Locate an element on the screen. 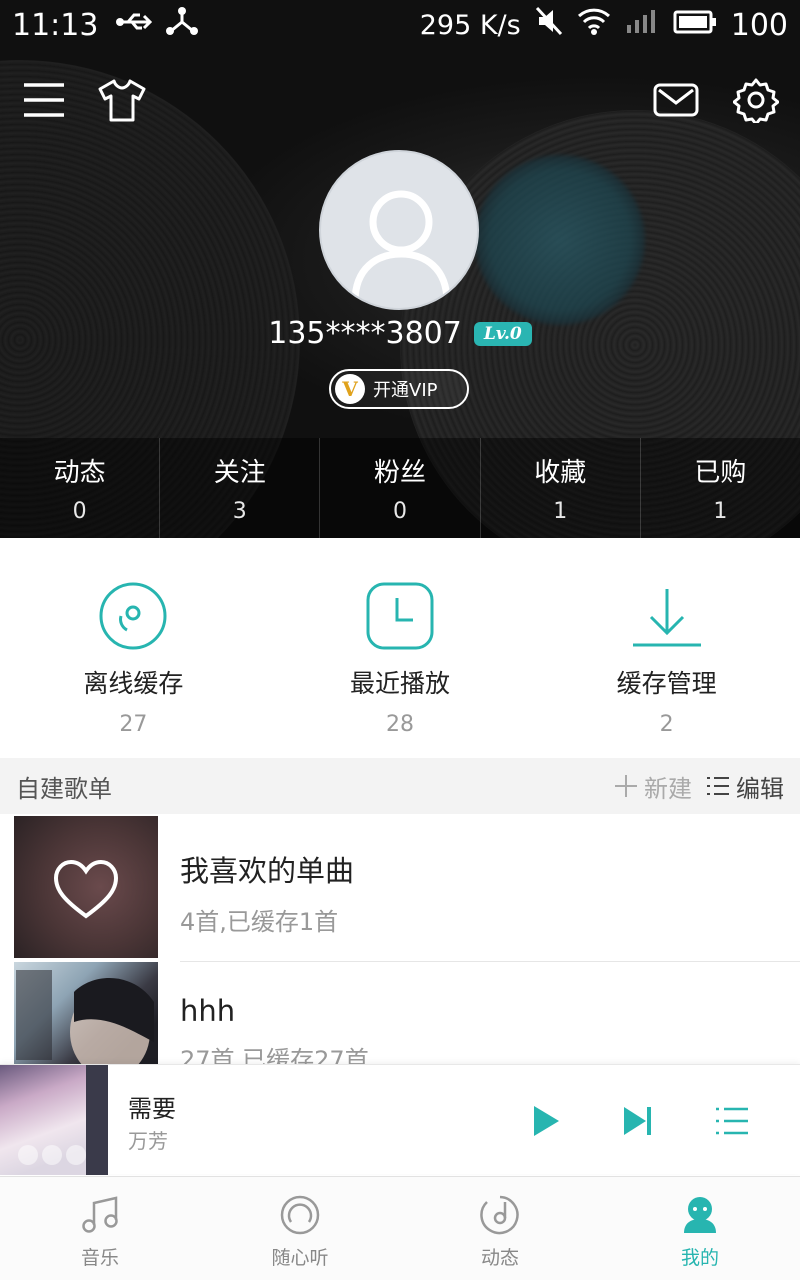 The width and height of the screenshot is (800, 1280). open-vip-label: 开通VIP is located at coordinates (405, 390).